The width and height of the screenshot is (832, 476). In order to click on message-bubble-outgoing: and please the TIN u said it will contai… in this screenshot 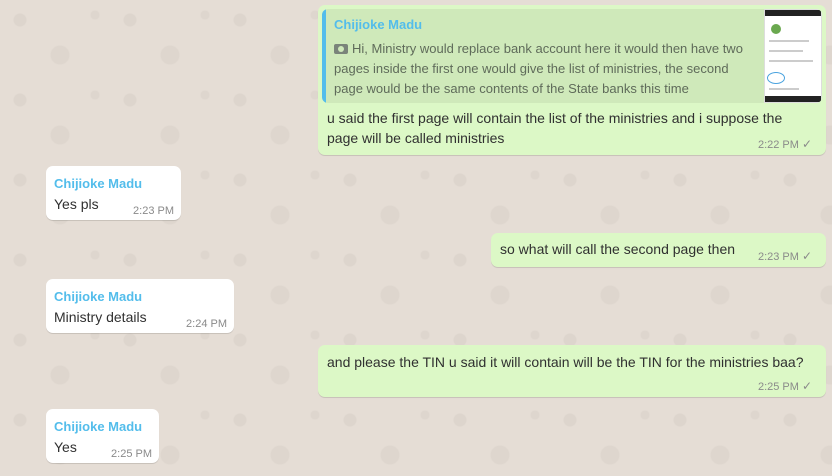, I will do `click(572, 371)`.